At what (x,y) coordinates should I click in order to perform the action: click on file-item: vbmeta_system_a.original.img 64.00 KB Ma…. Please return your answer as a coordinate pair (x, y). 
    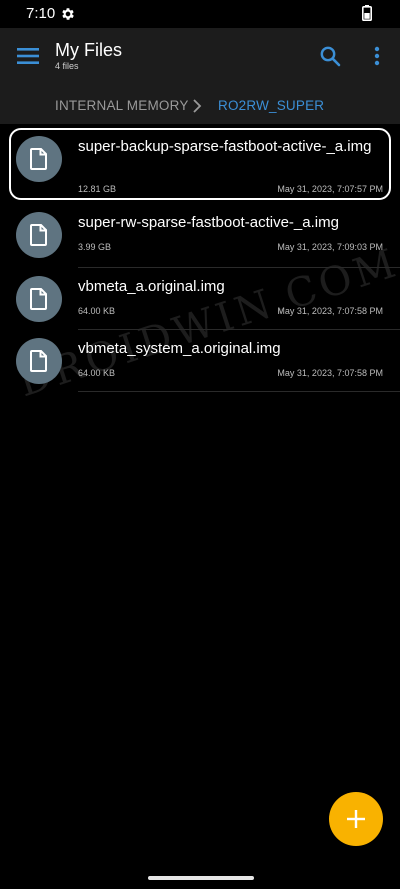
    Looking at the image, I should click on (200, 361).